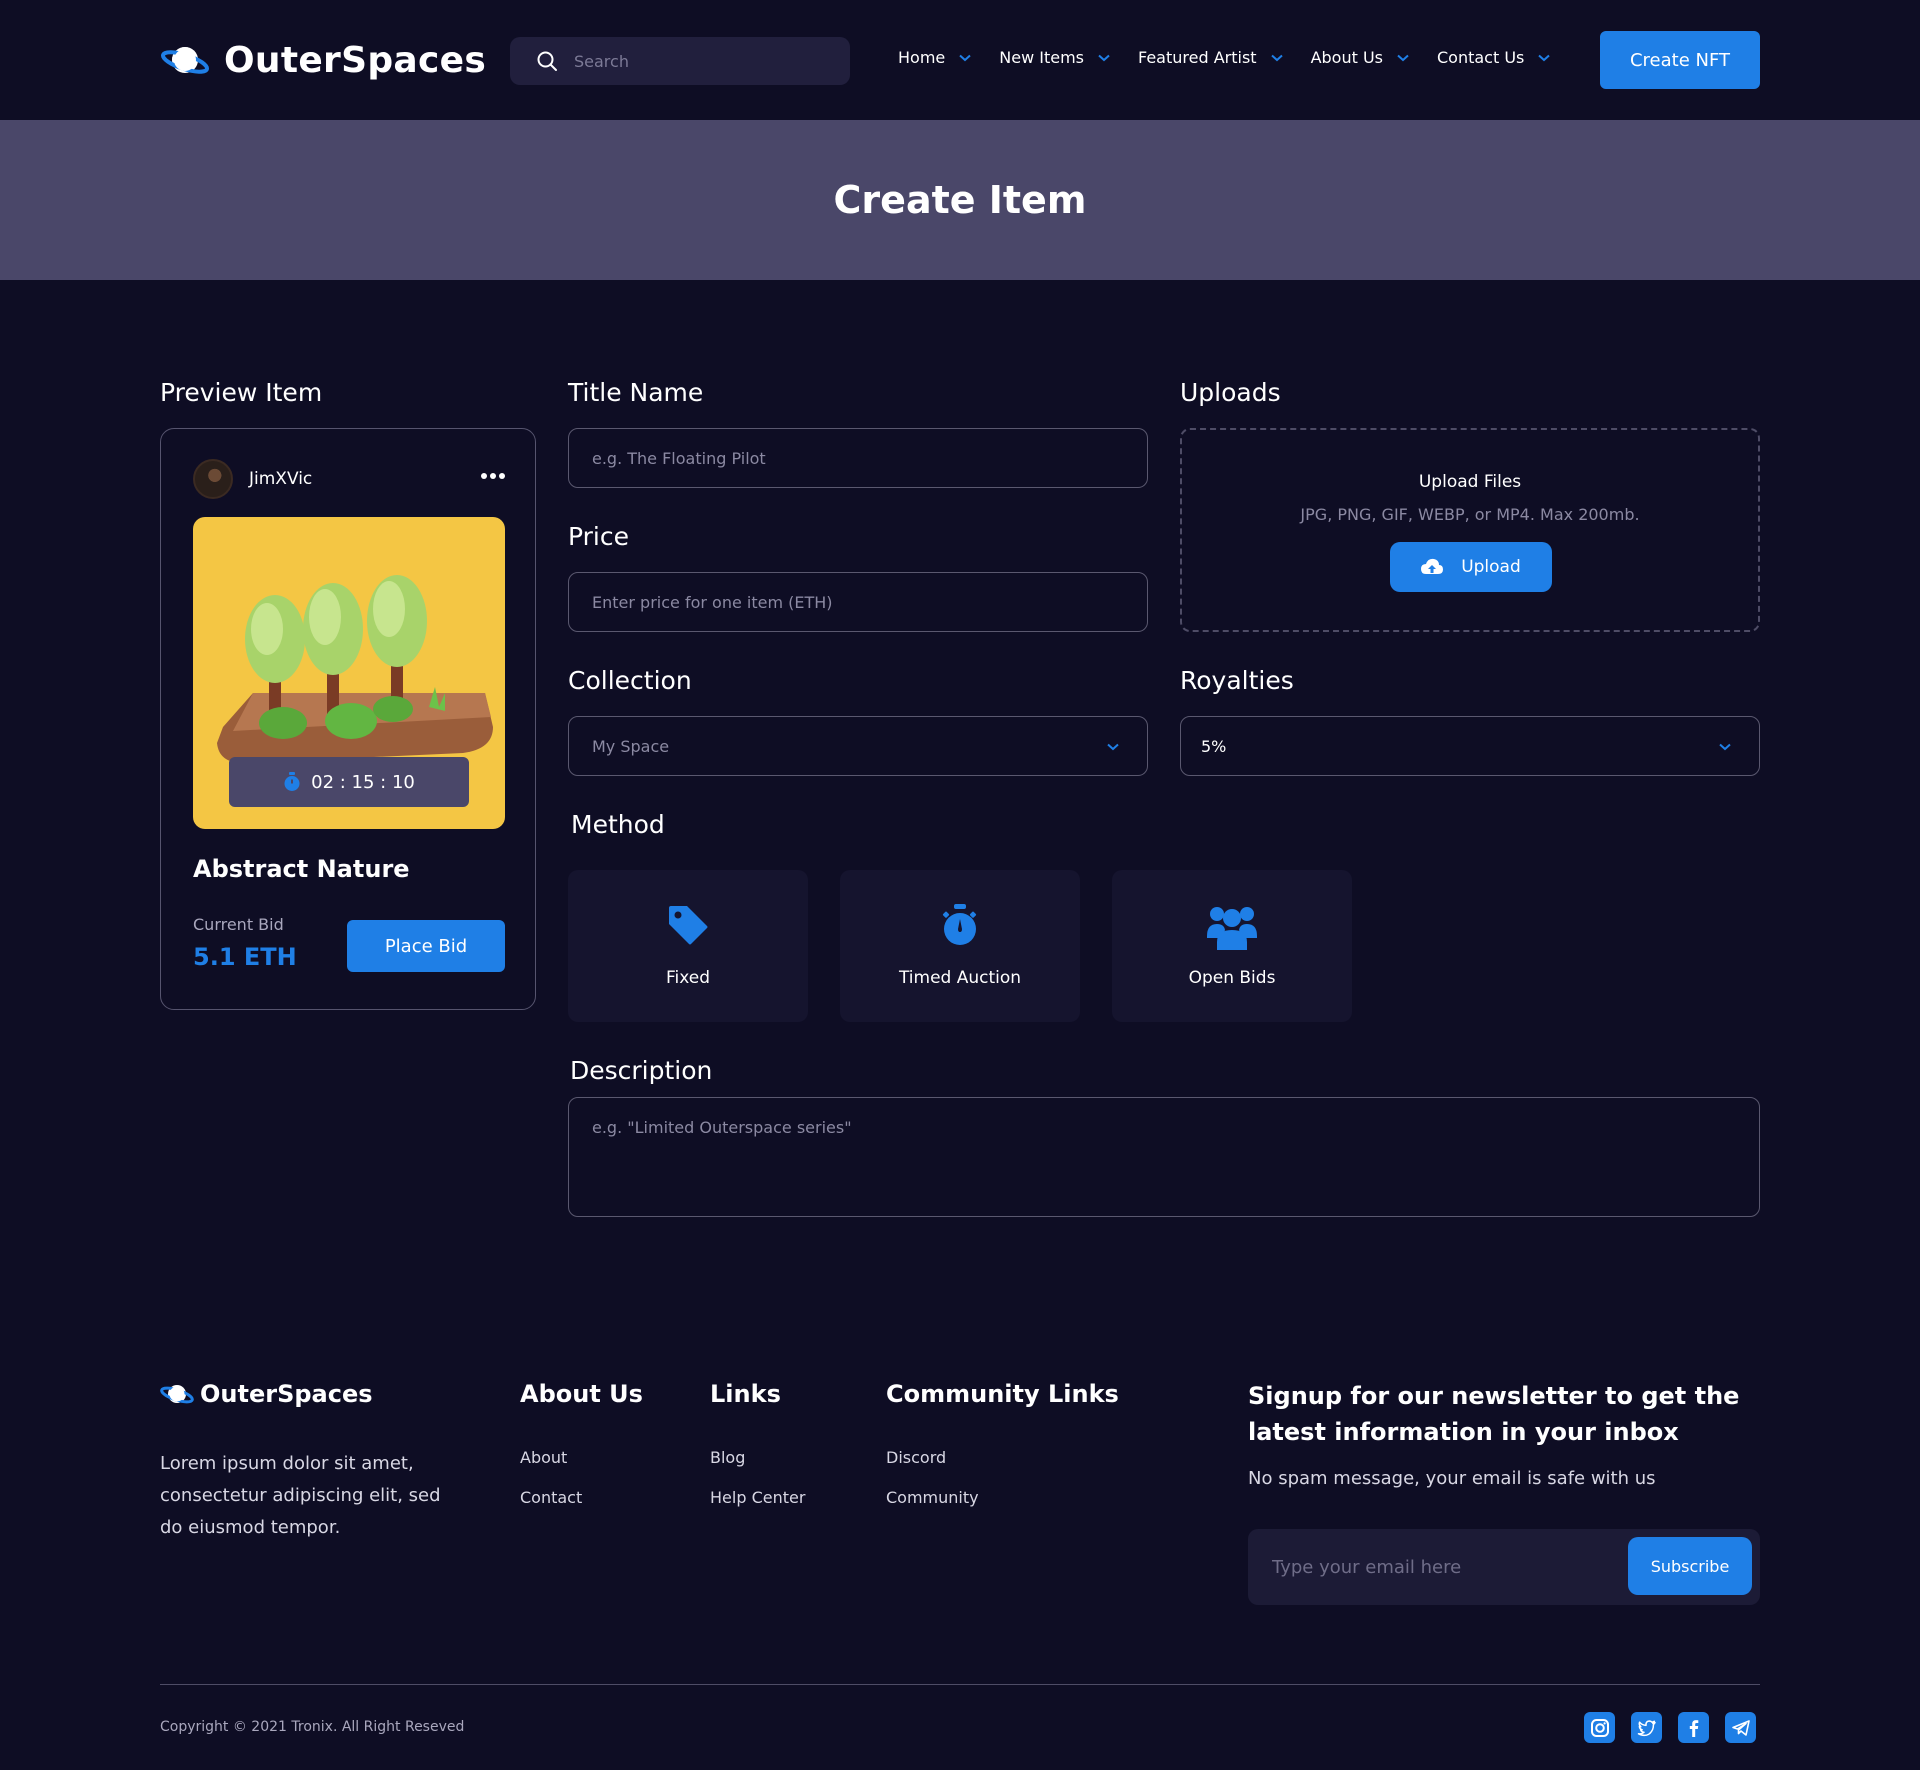  Describe the element at coordinates (581, 1394) in the screenshot. I see `footer-heading-about: About Us` at that location.